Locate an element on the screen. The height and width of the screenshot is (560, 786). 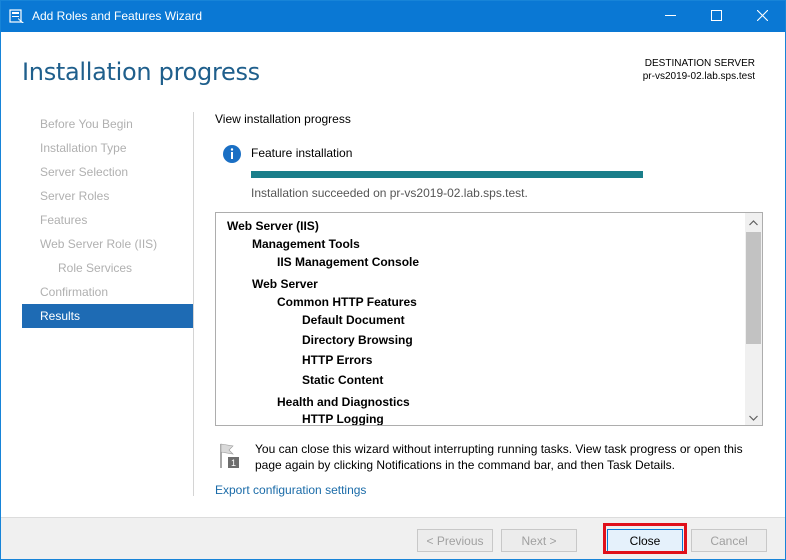
destination-server-label: DESTINATION SERVER is located at coordinates (699, 63).